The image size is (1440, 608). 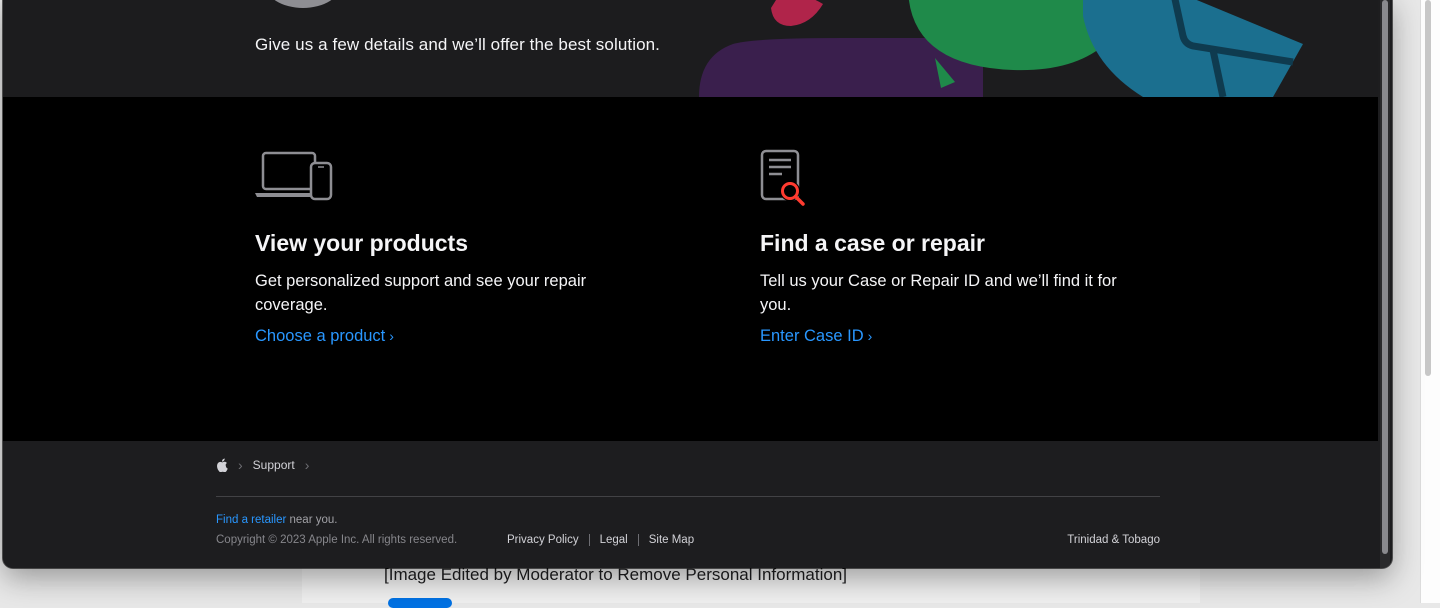 I want to click on link-label: Choose a product, so click(x=320, y=336).